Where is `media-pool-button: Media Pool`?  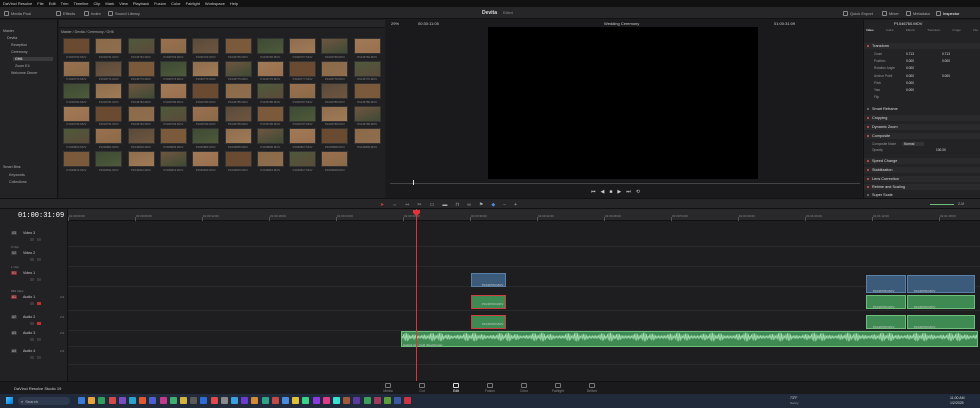 media-pool-button: Media Pool is located at coordinates (17, 13).